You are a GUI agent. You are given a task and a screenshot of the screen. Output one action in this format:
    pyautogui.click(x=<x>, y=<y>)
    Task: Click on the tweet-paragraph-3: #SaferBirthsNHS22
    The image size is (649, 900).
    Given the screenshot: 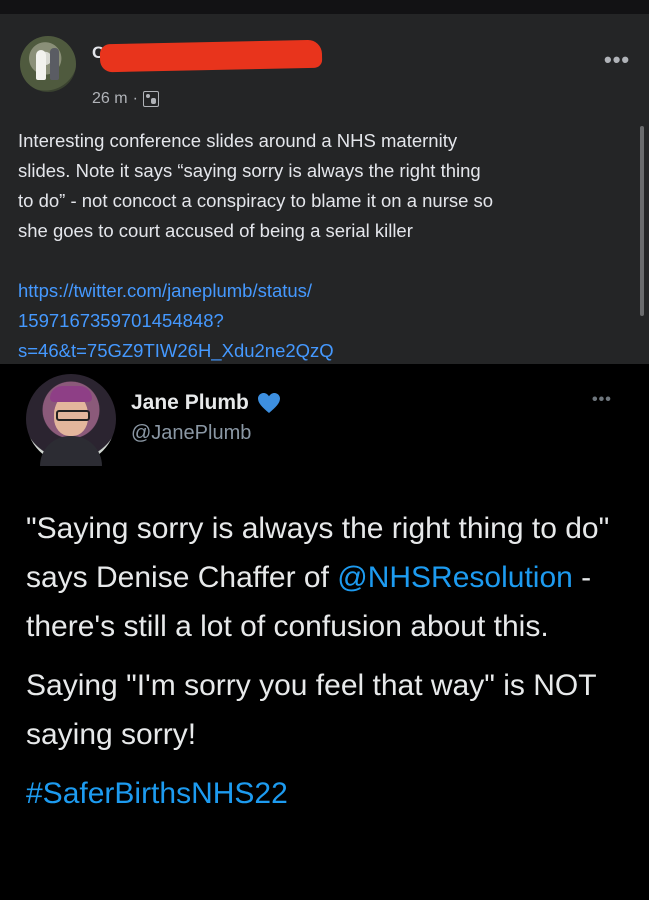 What is the action you would take?
    pyautogui.click(x=326, y=793)
    